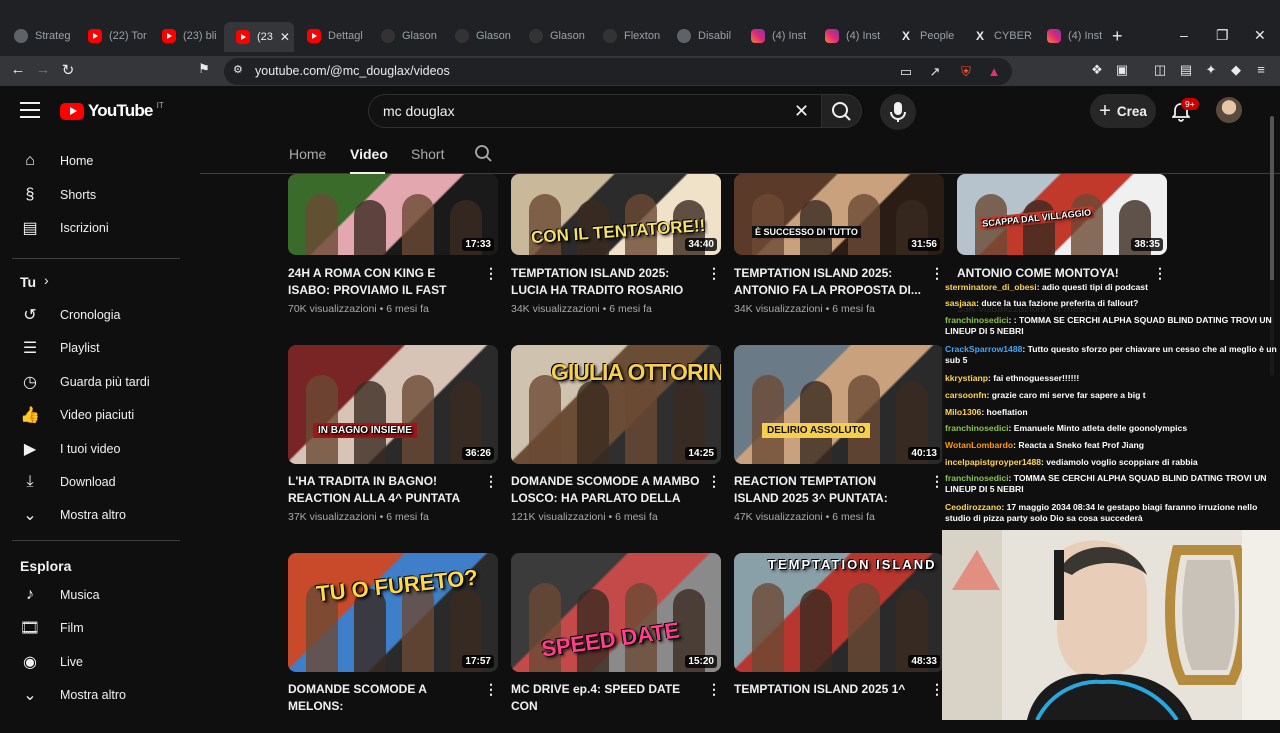  I want to click on video-title: MC DRIVE ep.4: SPEED DATE CON, so click(606, 697).